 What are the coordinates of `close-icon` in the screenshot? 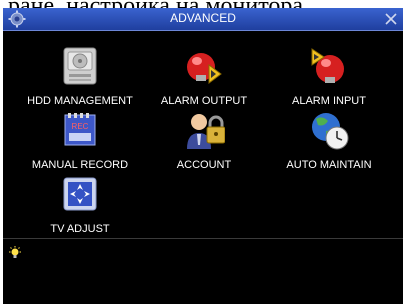 It's located at (391, 19).